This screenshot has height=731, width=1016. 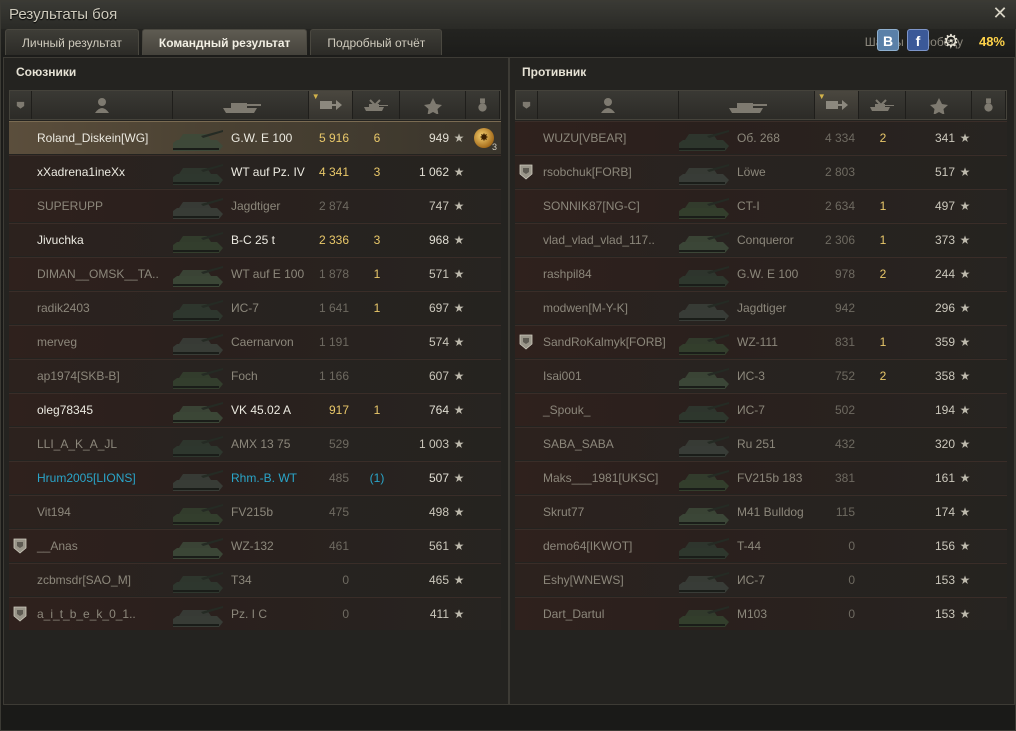 What do you see at coordinates (761, 613) in the screenshot?
I see `enemies-row: Dart_Dartul M103 0 153 ★` at bounding box center [761, 613].